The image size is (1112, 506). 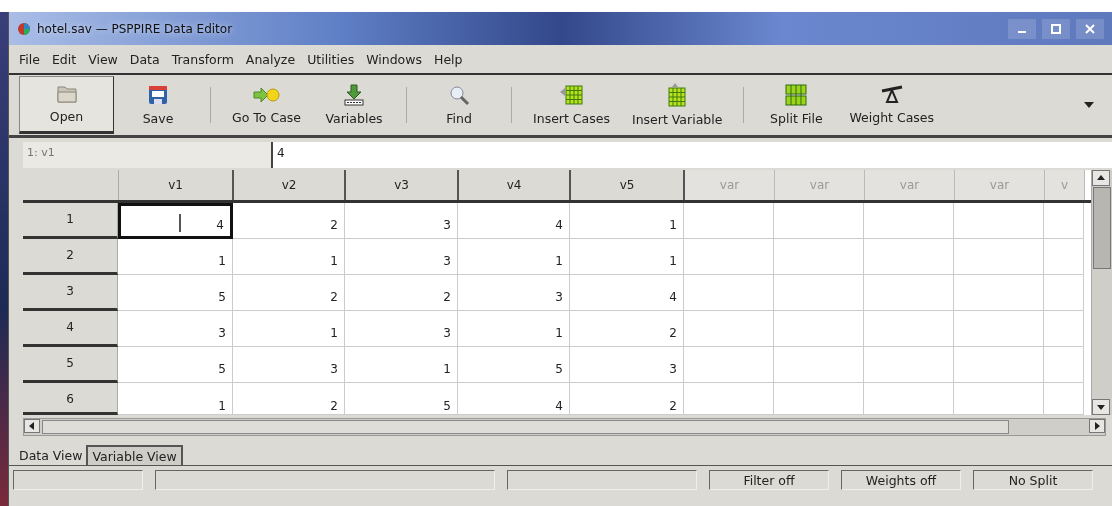 What do you see at coordinates (394, 59) in the screenshot?
I see `menu-item: Windows` at bounding box center [394, 59].